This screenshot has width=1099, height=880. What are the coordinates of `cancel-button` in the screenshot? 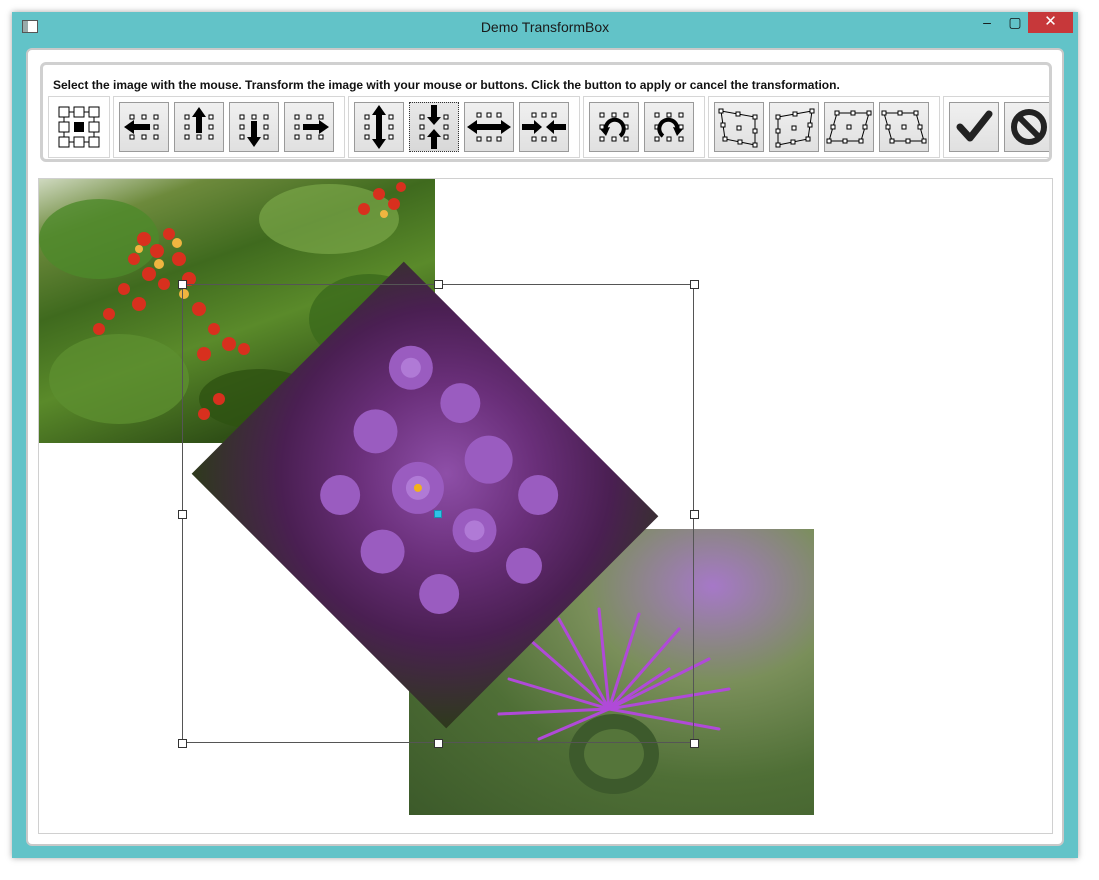 It's located at (1026, 127).